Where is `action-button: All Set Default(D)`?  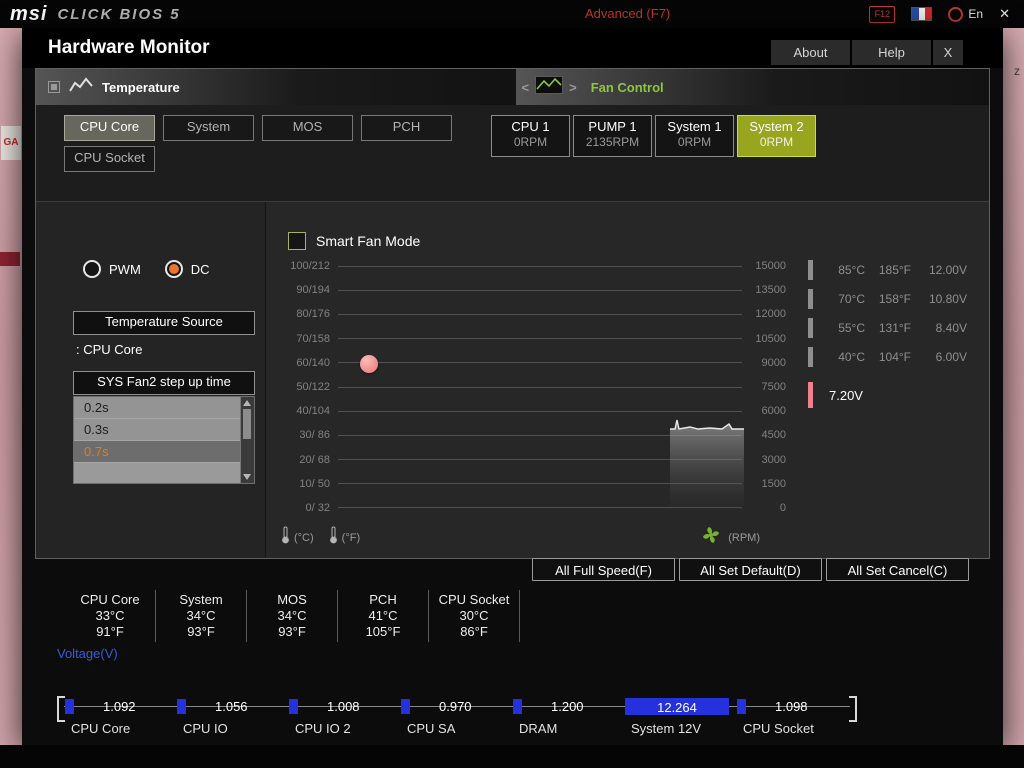 action-button: All Set Default(D) is located at coordinates (750, 569).